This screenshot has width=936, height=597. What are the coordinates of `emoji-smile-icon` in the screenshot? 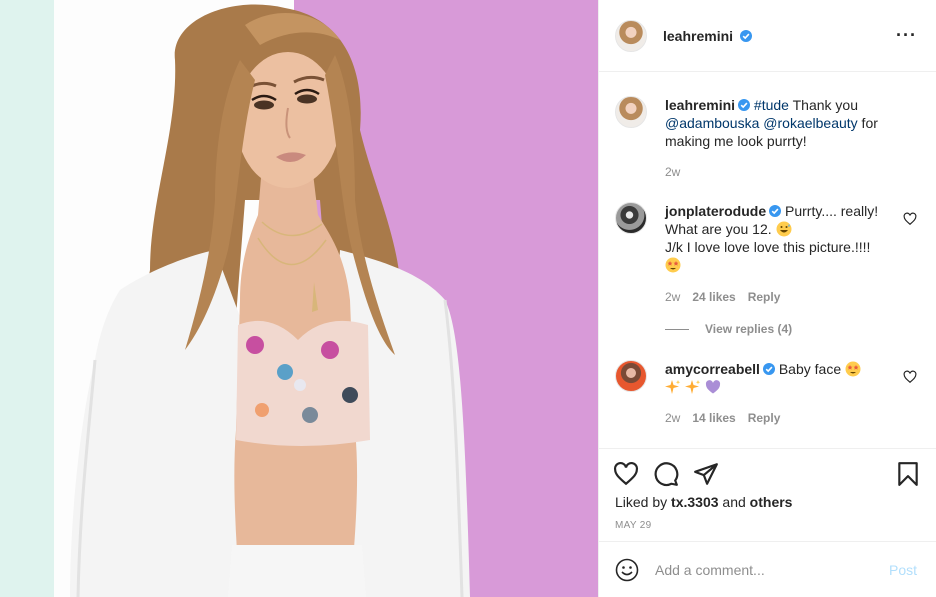 It's located at (627, 570).